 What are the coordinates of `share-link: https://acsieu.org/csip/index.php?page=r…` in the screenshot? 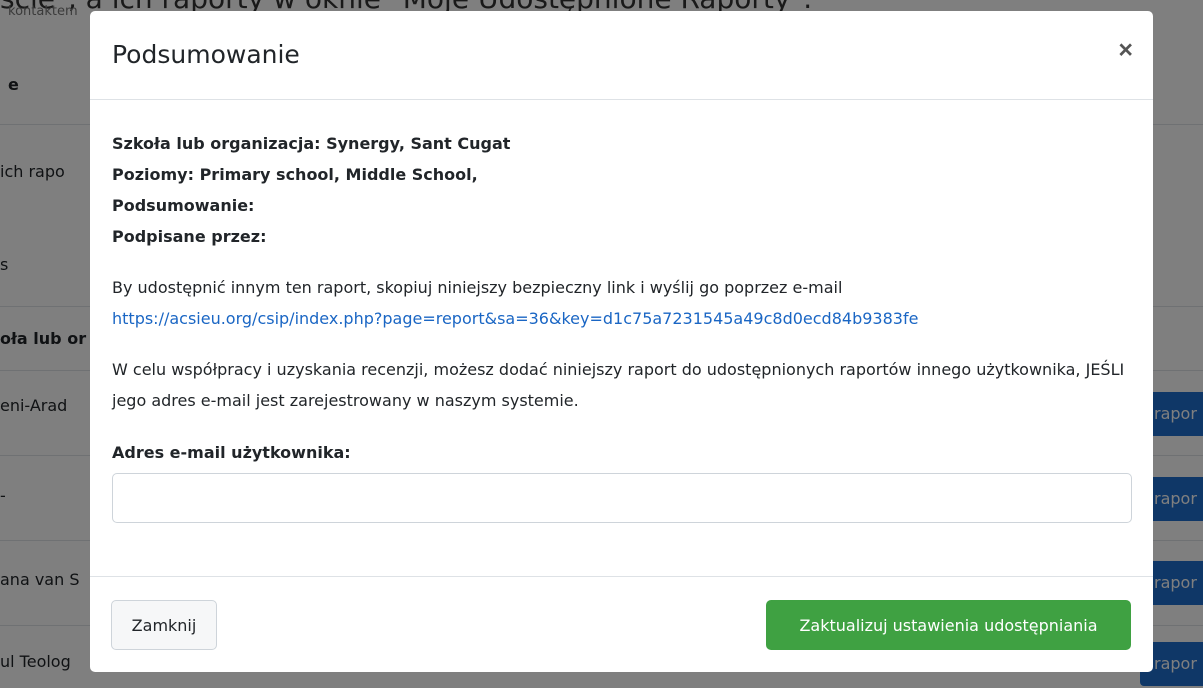 It's located at (515, 318).